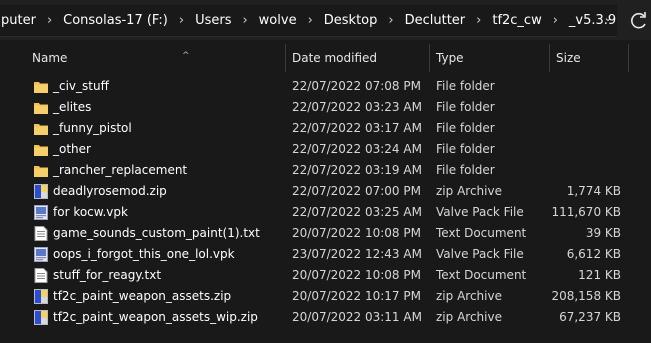 The width and height of the screenshot is (651, 343). I want to click on column-size-label: Size, so click(568, 58).